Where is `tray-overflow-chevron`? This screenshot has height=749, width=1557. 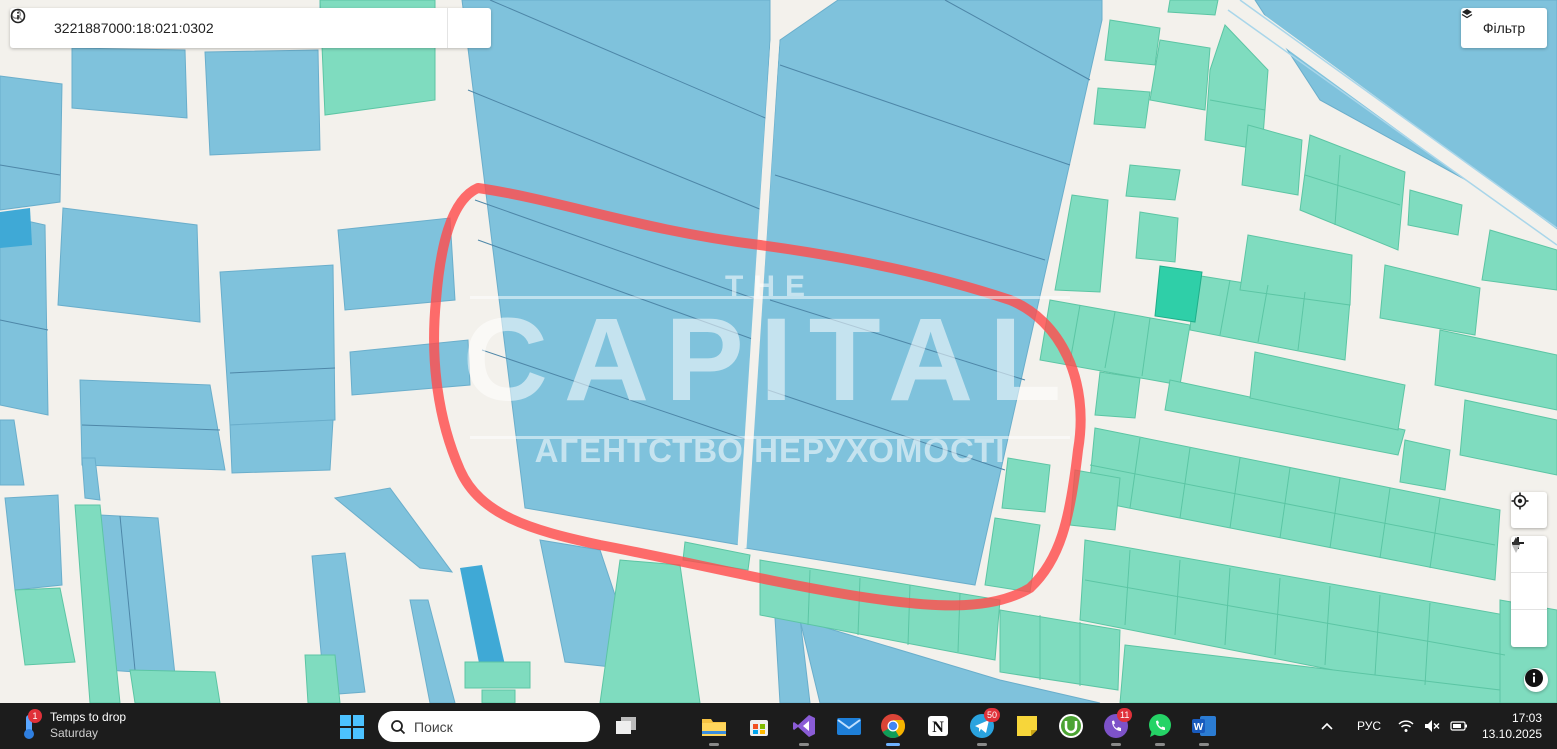
tray-overflow-chevron is located at coordinates (1327, 726).